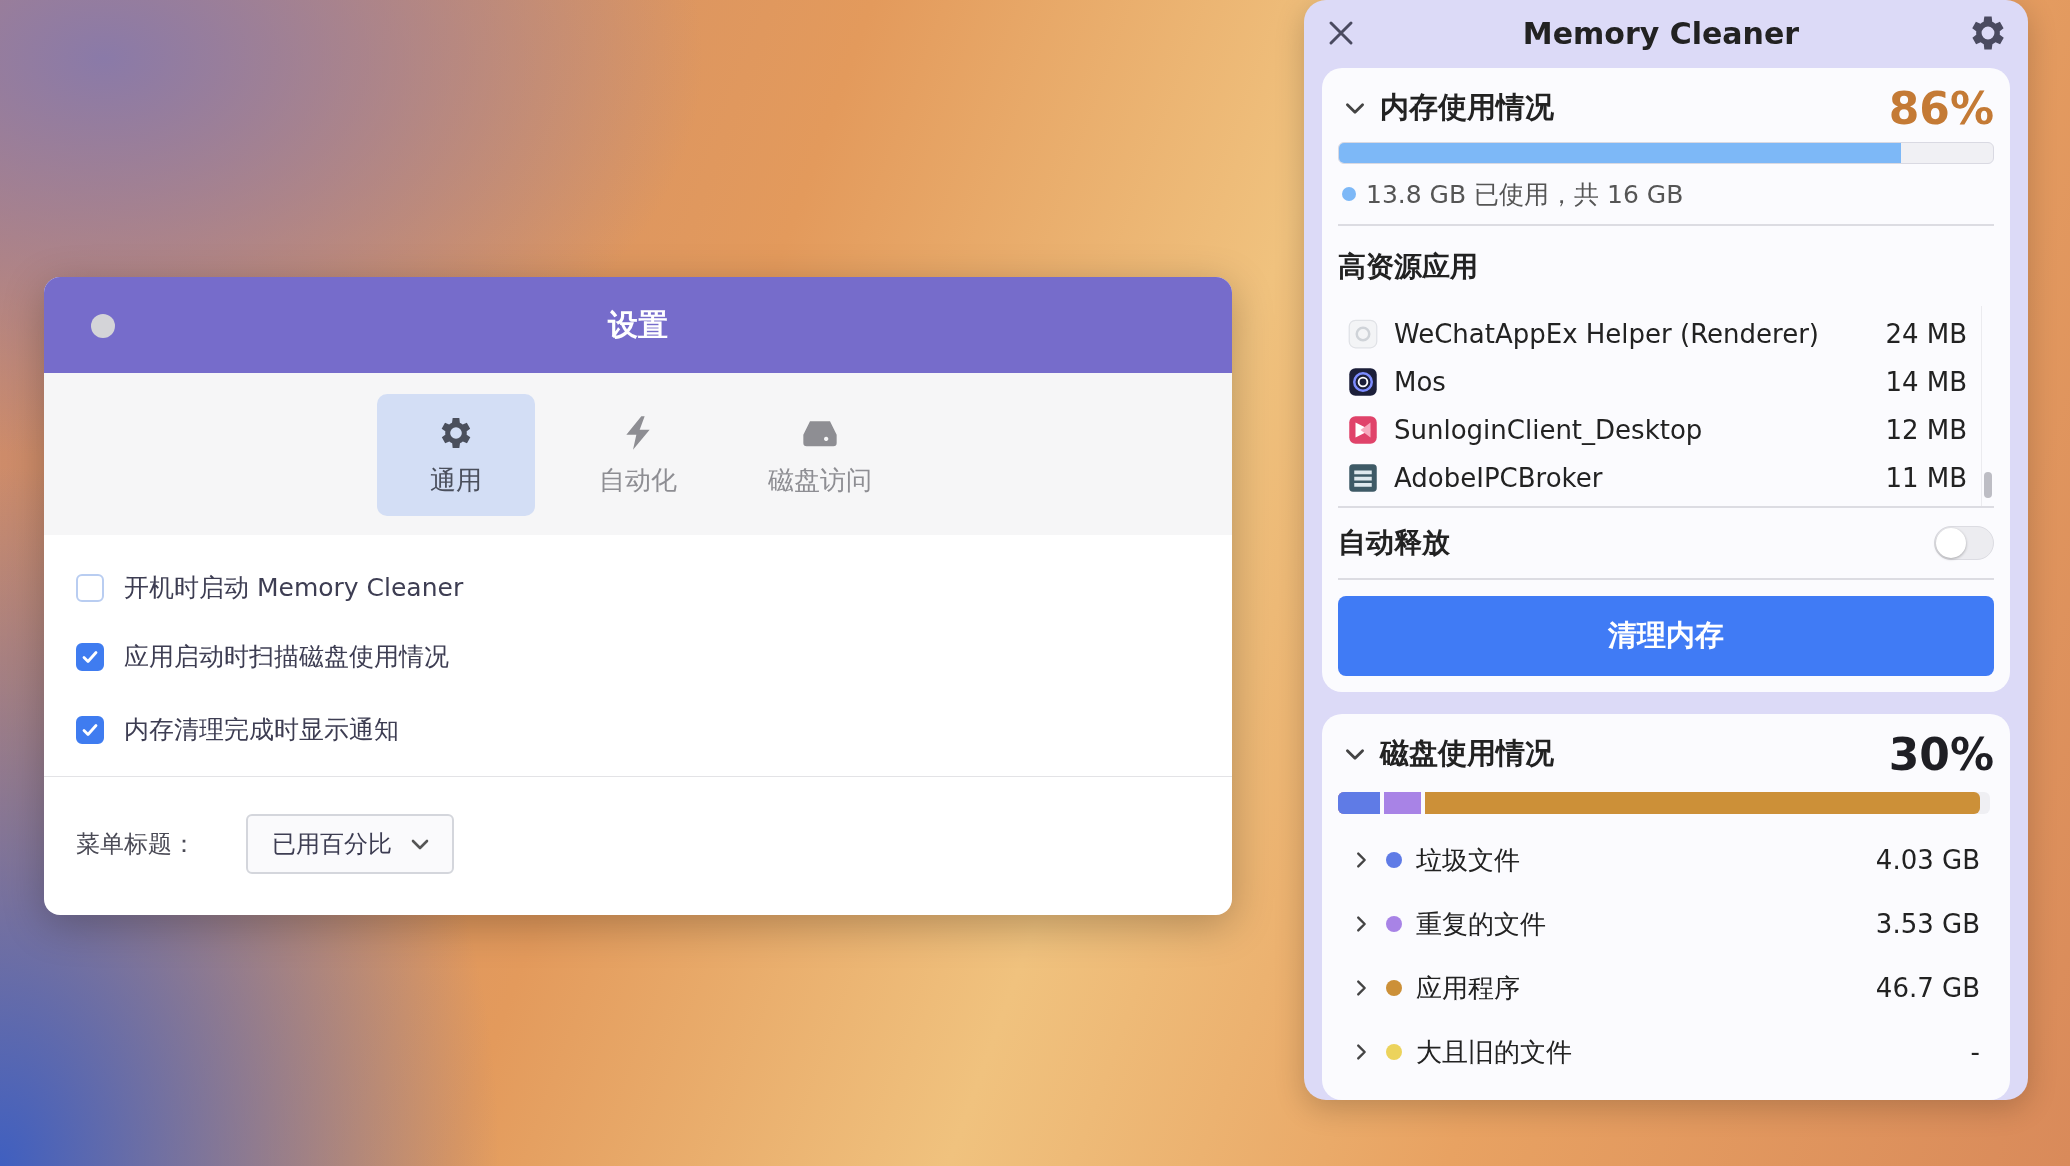 This screenshot has height=1166, width=2070. I want to click on category-row: 垃圾文件 4.03 GB, so click(1666, 860).